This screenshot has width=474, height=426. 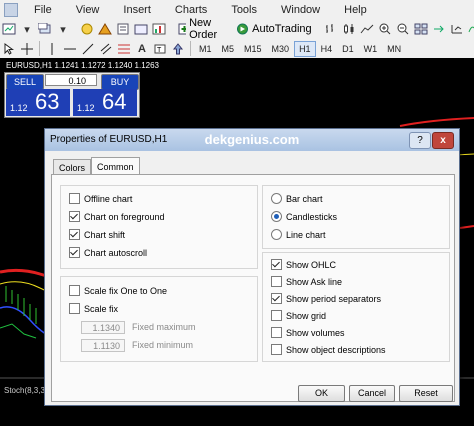 I want to click on bar-chart-icon, so click(x=331, y=29).